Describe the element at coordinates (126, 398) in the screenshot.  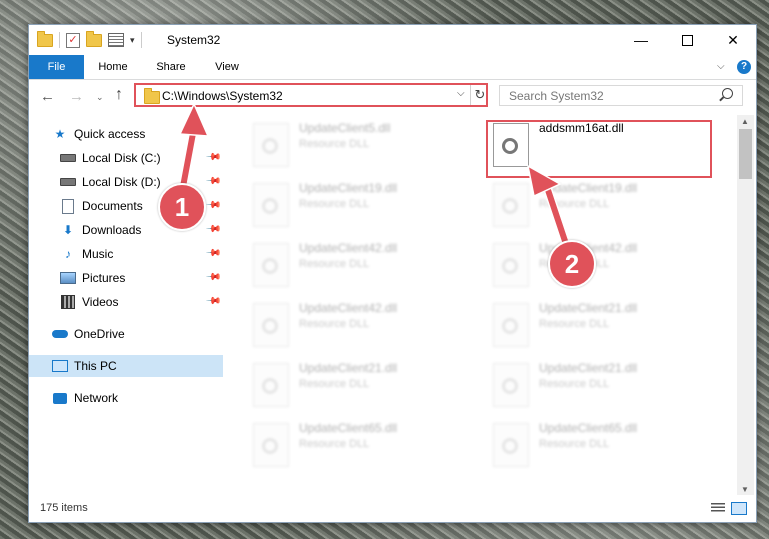
I see `nav-network: Network` at that location.